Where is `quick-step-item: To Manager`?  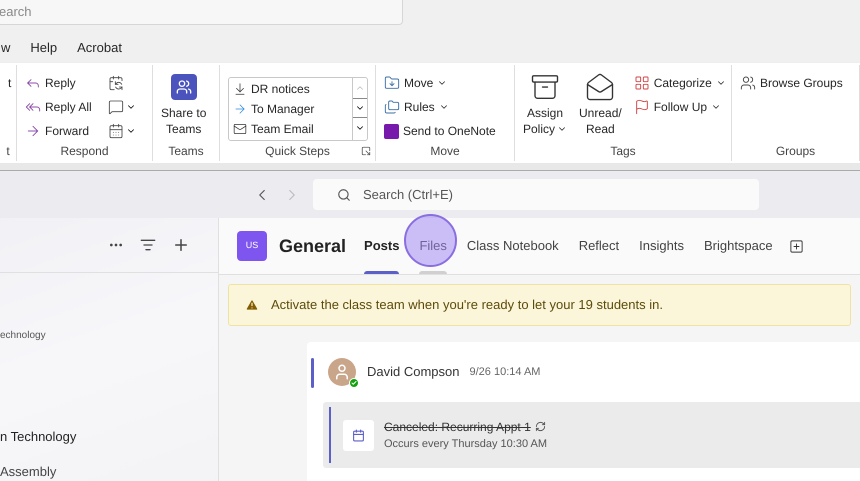 quick-step-item: To Manager is located at coordinates (290, 109).